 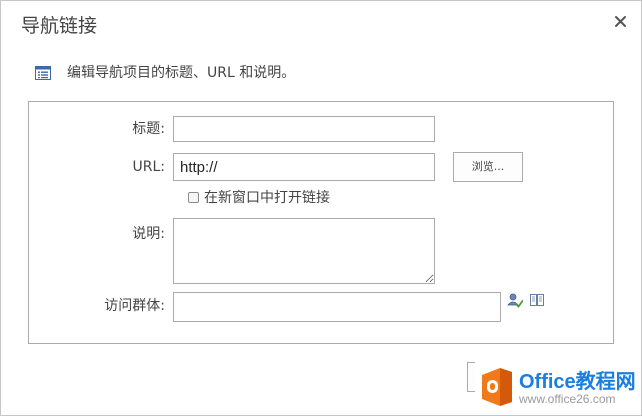 I want to click on description-textarea, so click(x=304, y=251).